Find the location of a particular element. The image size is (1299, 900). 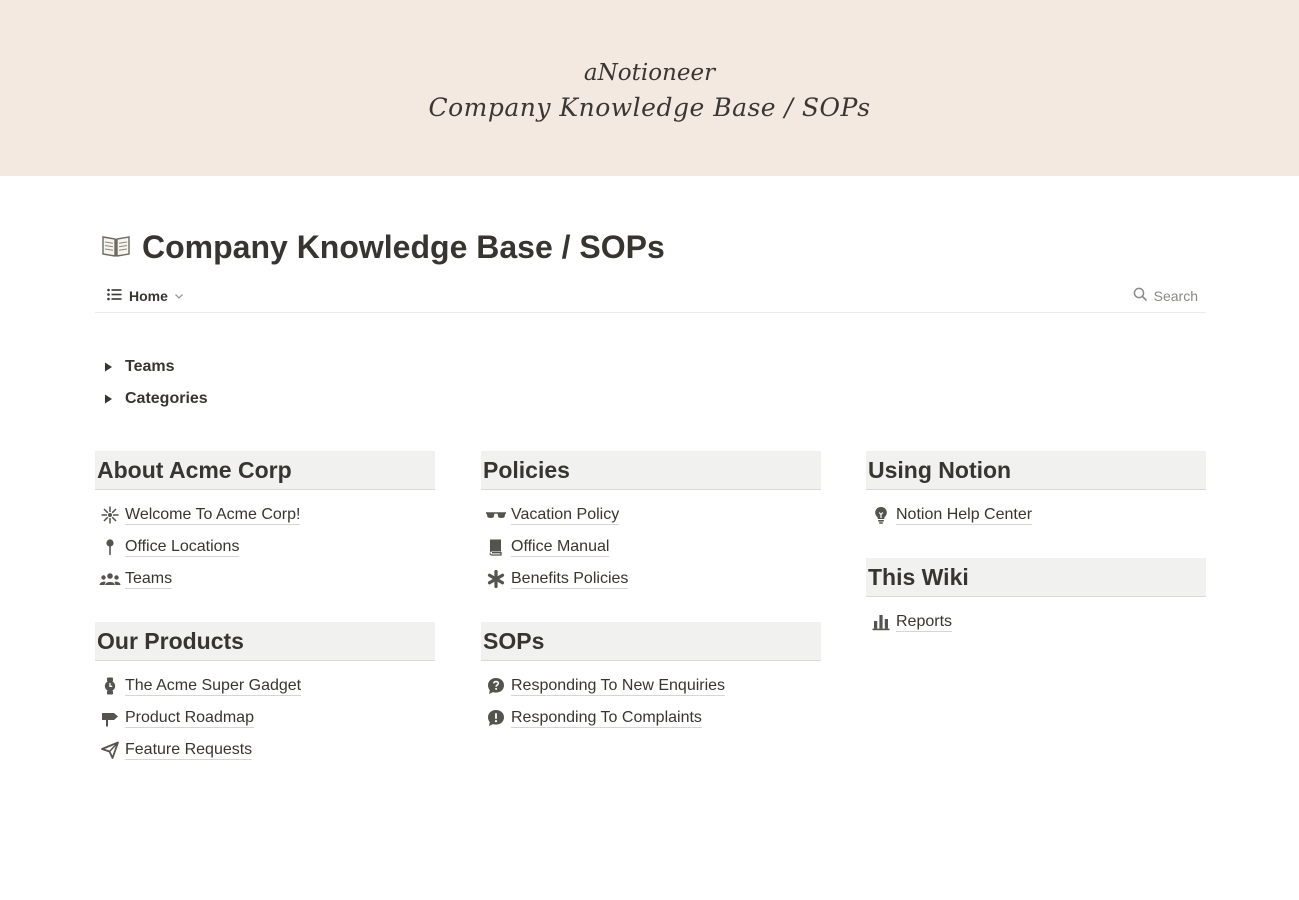

watch-icon is located at coordinates (110, 686).